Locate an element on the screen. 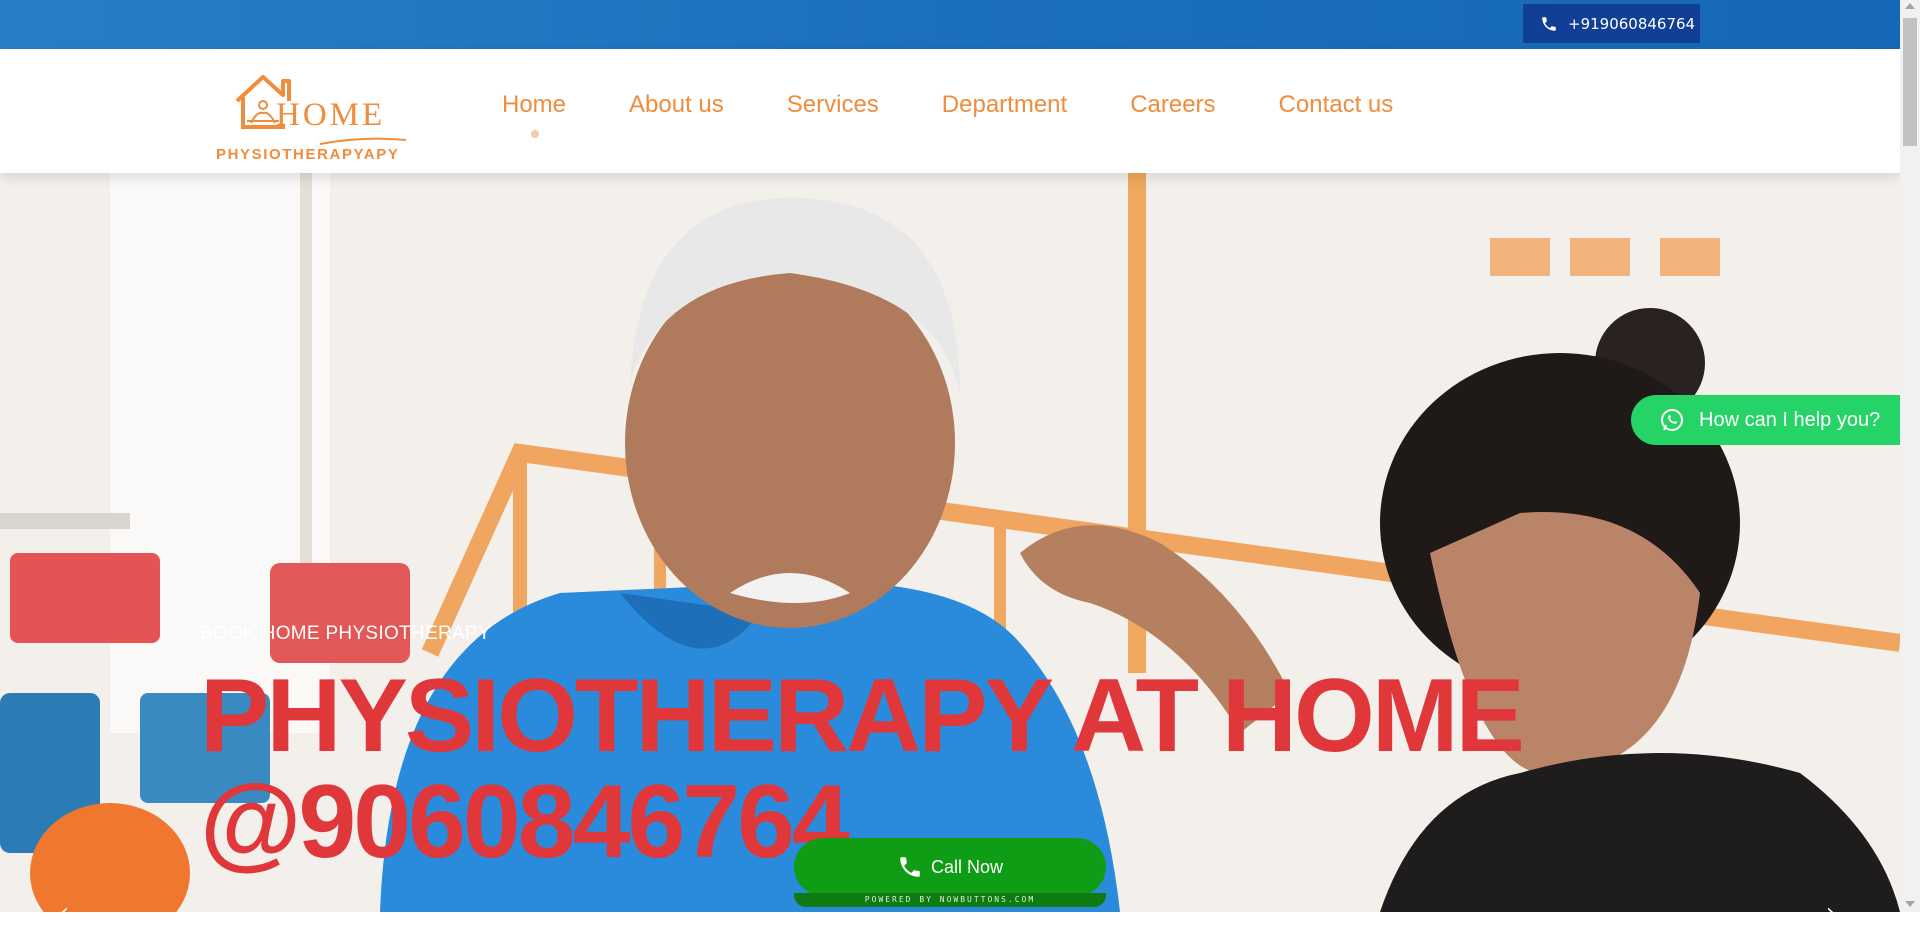 This screenshot has width=1920, height=925. call-now-button: Call Now is located at coordinates (950, 867).